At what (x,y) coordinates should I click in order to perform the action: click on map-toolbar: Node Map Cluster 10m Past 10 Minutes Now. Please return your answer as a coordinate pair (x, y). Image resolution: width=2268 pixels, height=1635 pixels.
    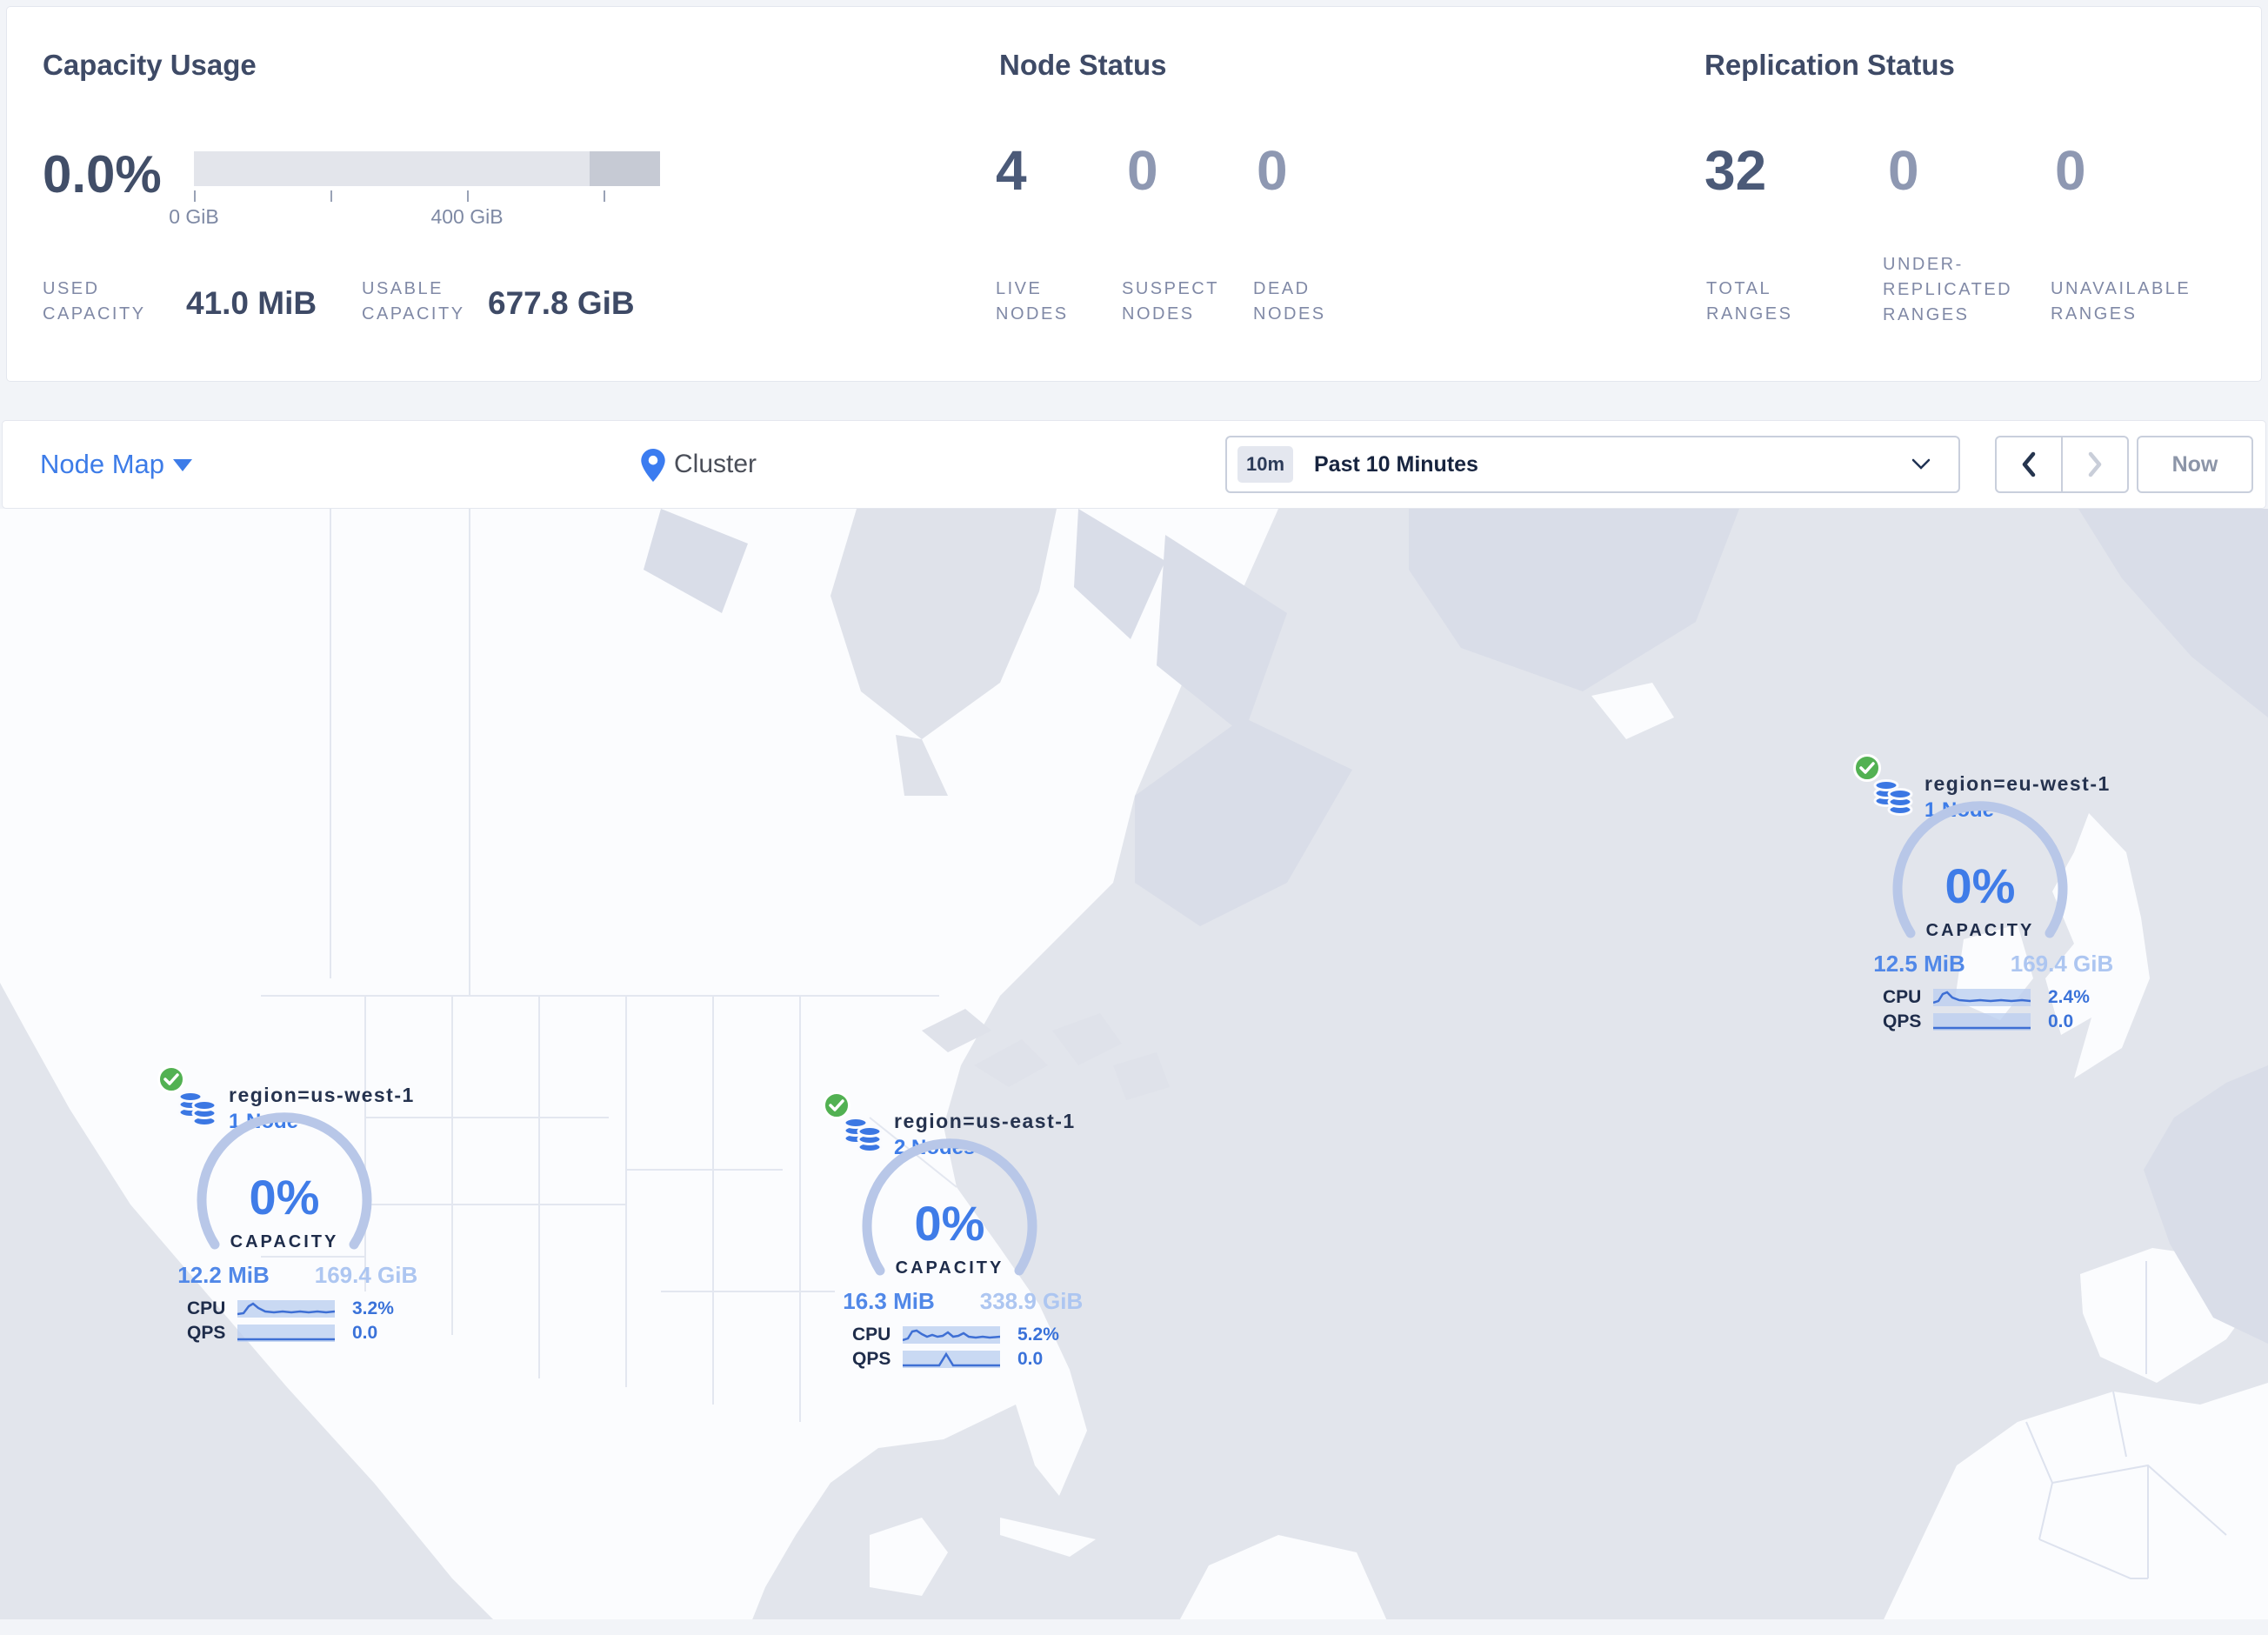
    Looking at the image, I should click on (1134, 464).